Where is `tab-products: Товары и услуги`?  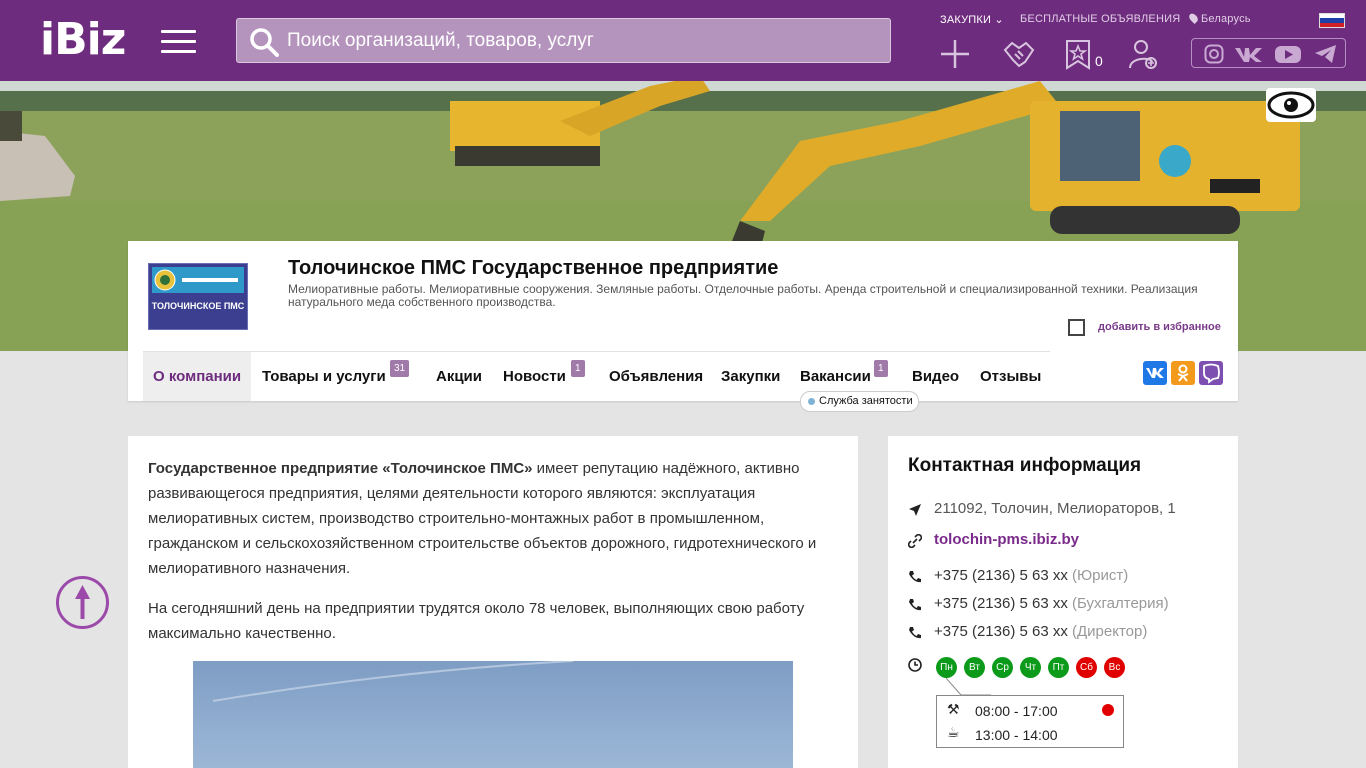
tab-products: Товары и услуги is located at coordinates (324, 376).